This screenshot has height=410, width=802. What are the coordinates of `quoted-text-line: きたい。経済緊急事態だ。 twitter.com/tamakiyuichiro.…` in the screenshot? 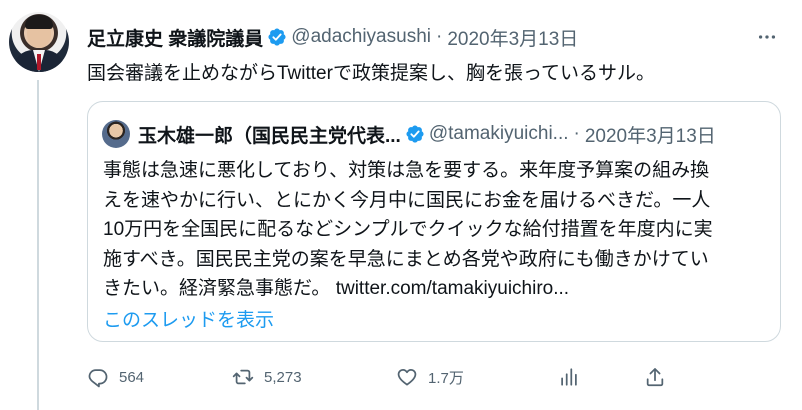 It's located at (336, 289).